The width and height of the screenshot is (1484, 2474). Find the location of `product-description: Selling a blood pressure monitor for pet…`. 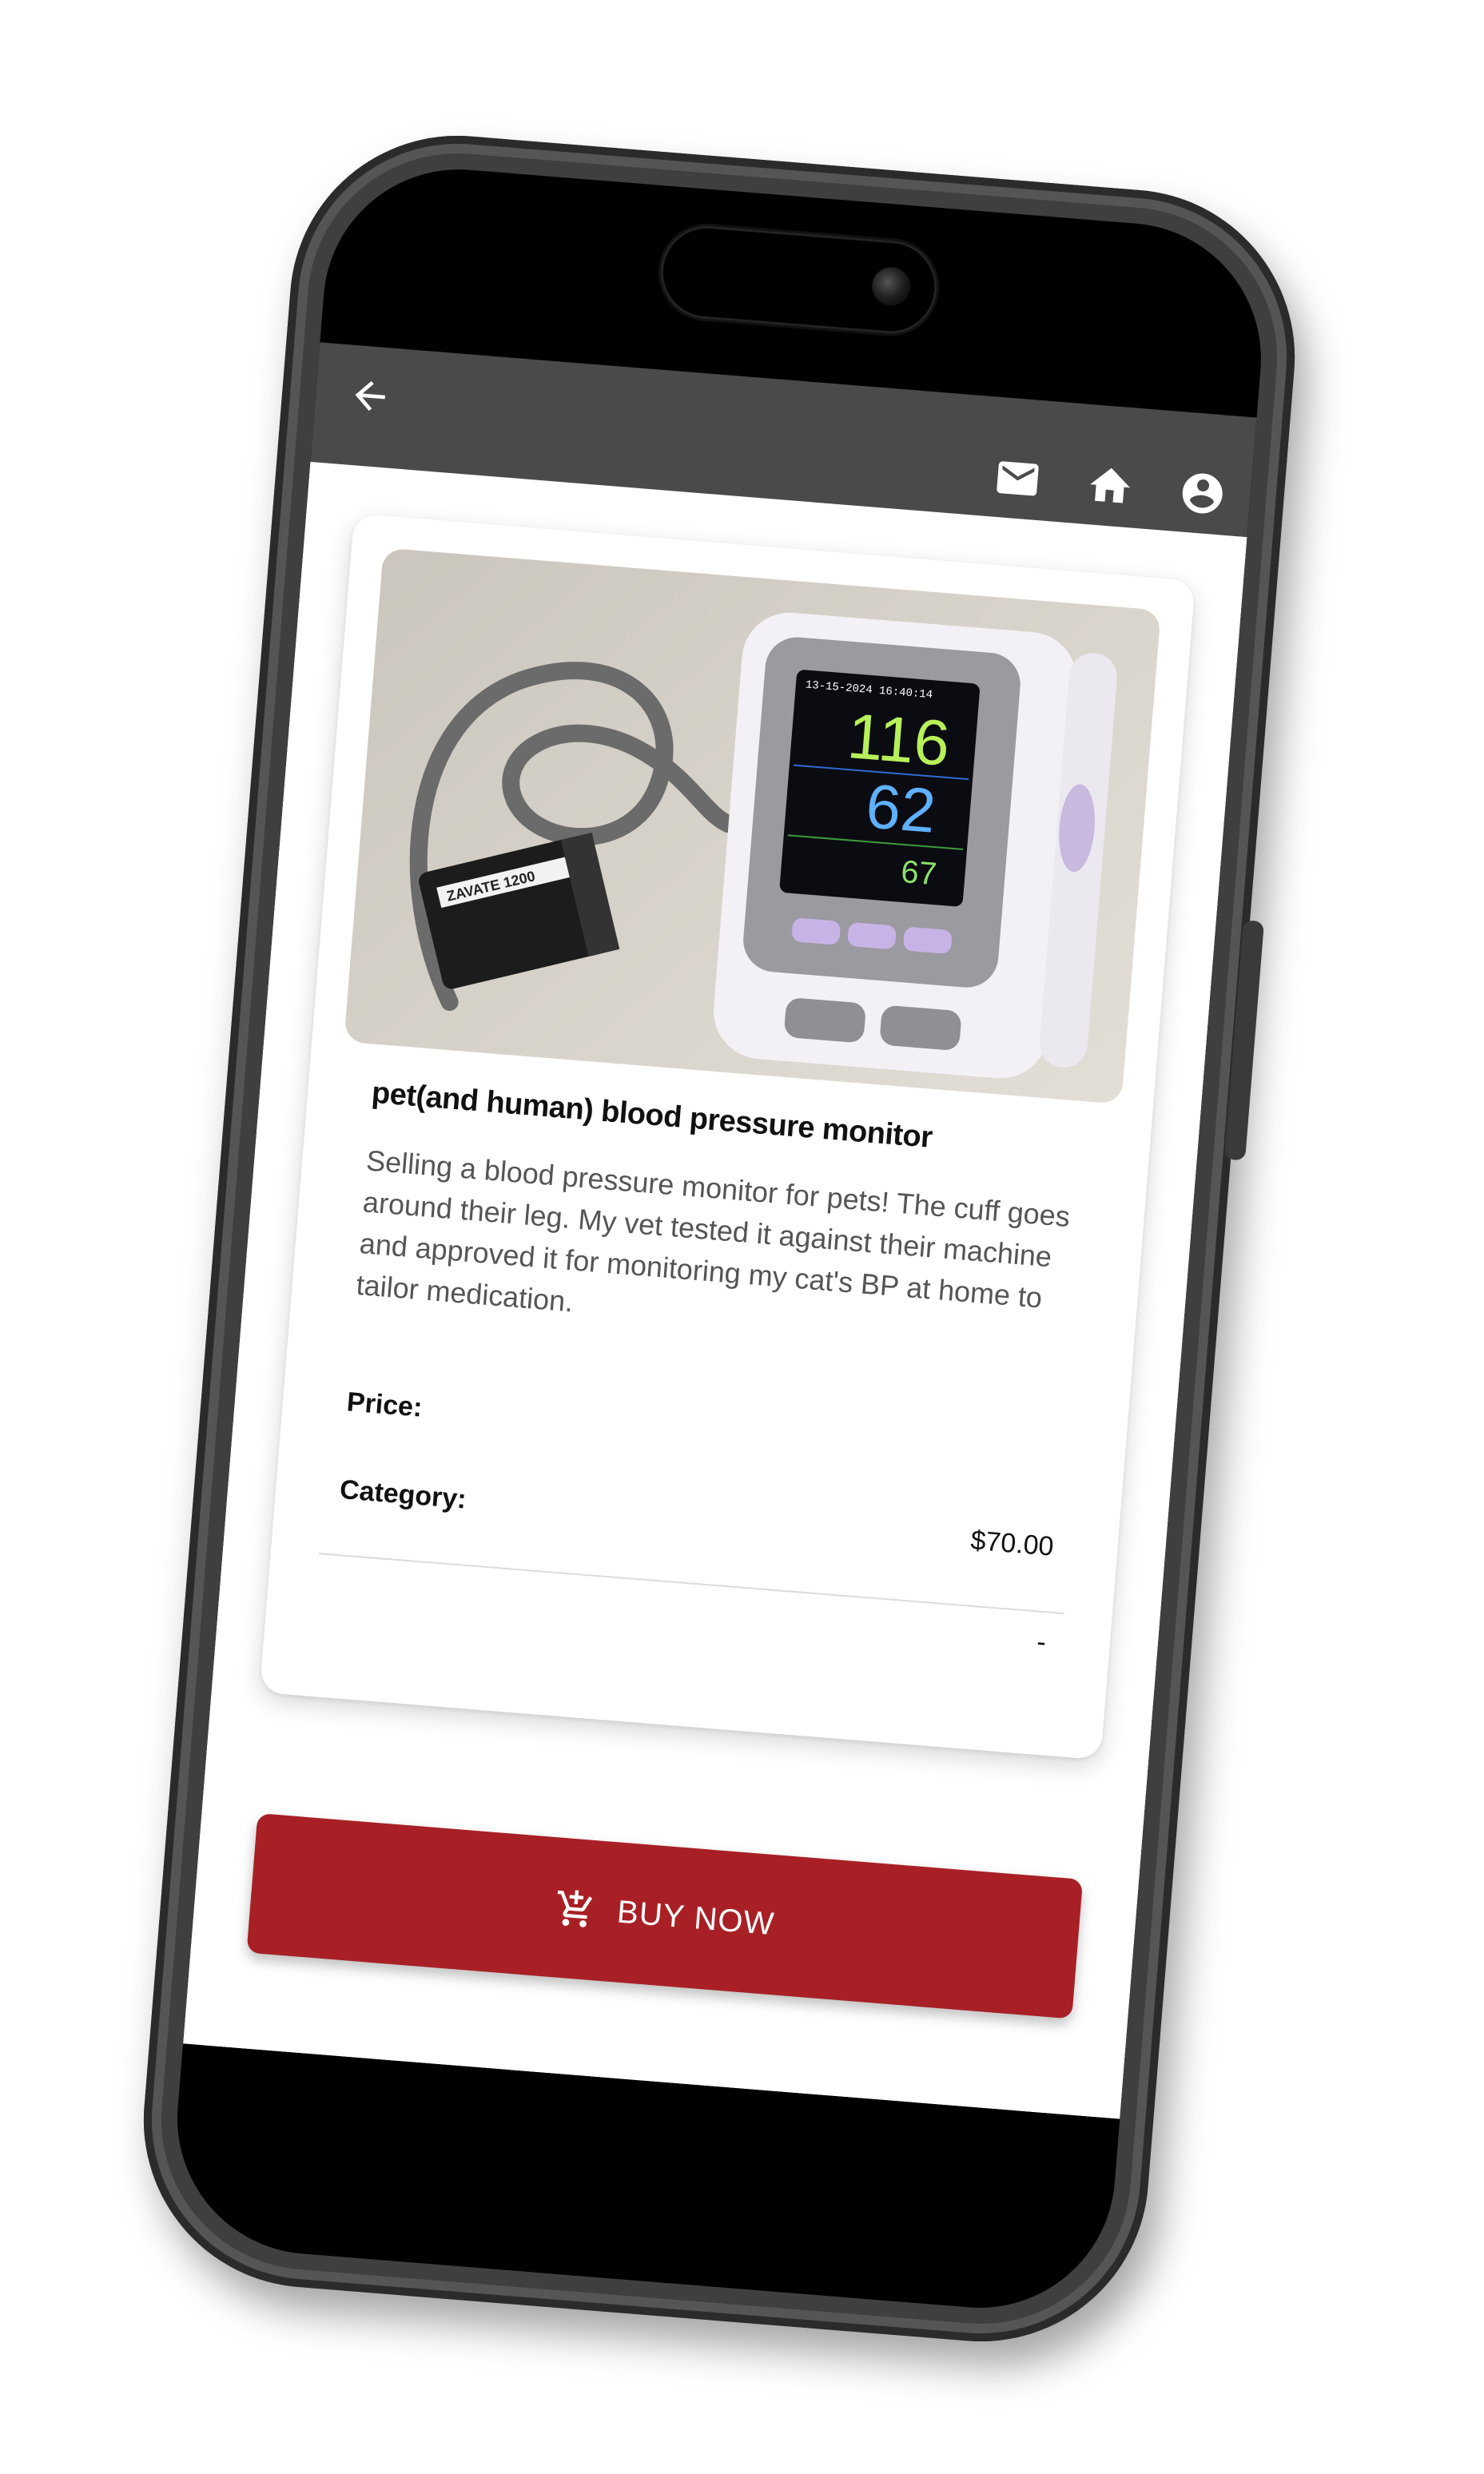

product-description: Selling a blood pressure monitor for pet… is located at coordinates (714, 1231).